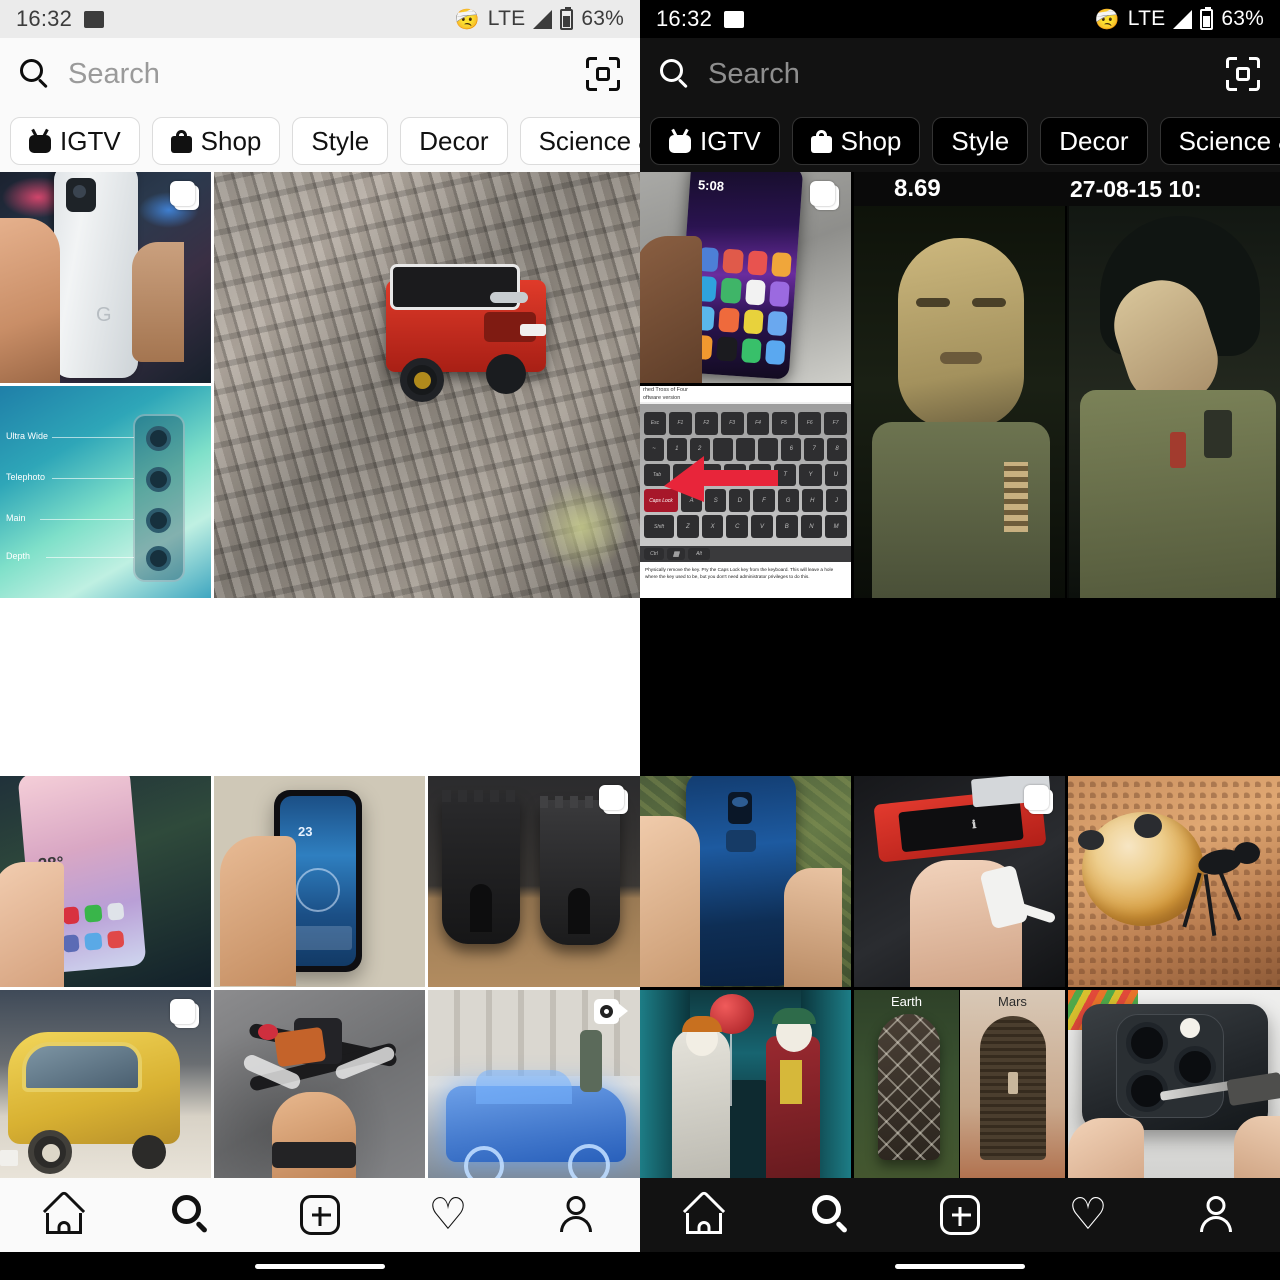 The width and height of the screenshot is (1280, 1280). Describe the element at coordinates (105, 277) in the screenshot. I see `grid-cell-pixel-phone-in-hand: G` at that location.